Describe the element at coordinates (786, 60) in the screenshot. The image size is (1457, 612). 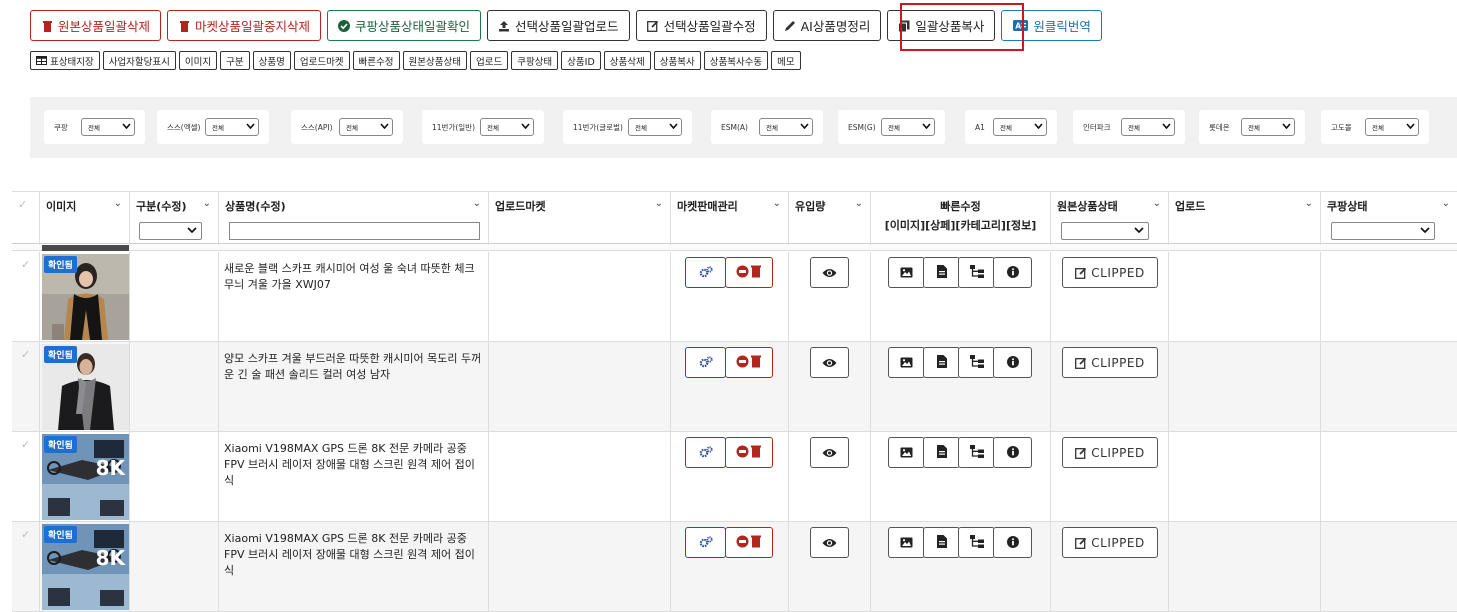
I see `toggle-memo: 메모` at that location.